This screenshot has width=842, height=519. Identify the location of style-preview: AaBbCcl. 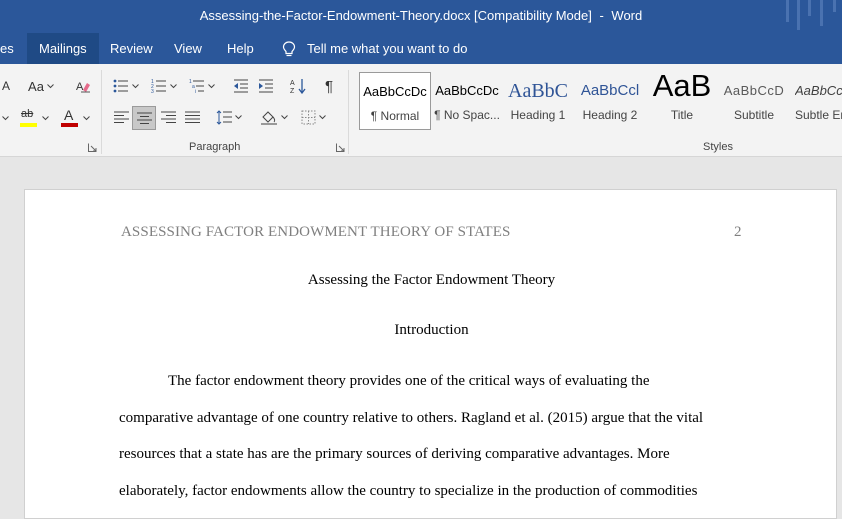
(610, 90).